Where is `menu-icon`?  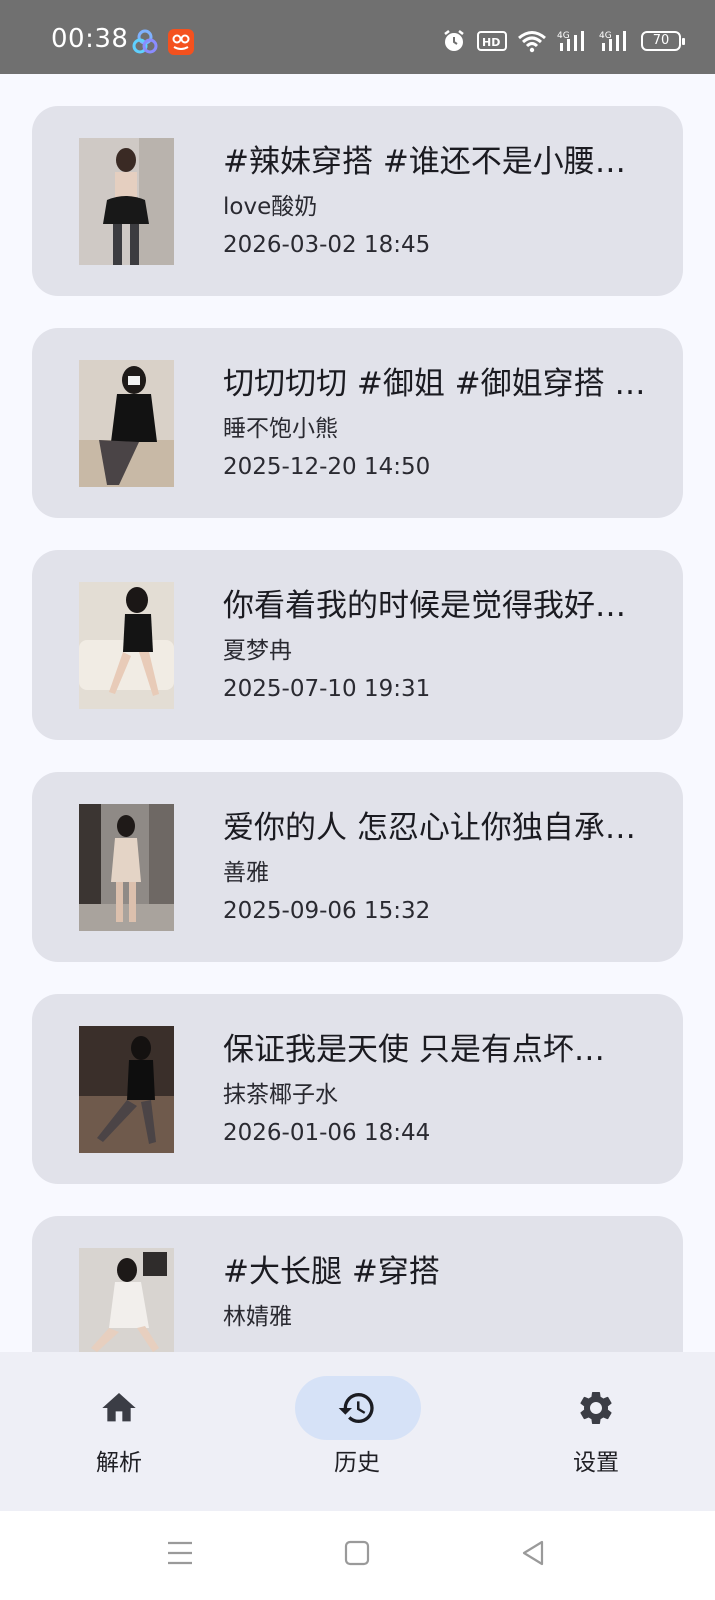 menu-icon is located at coordinates (180, 1553).